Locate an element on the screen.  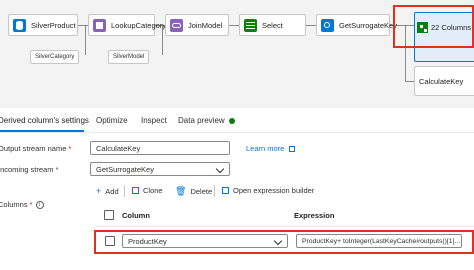
flow-node-getsurrogatekey: GetSurrogateKey is located at coordinates (356, 25).